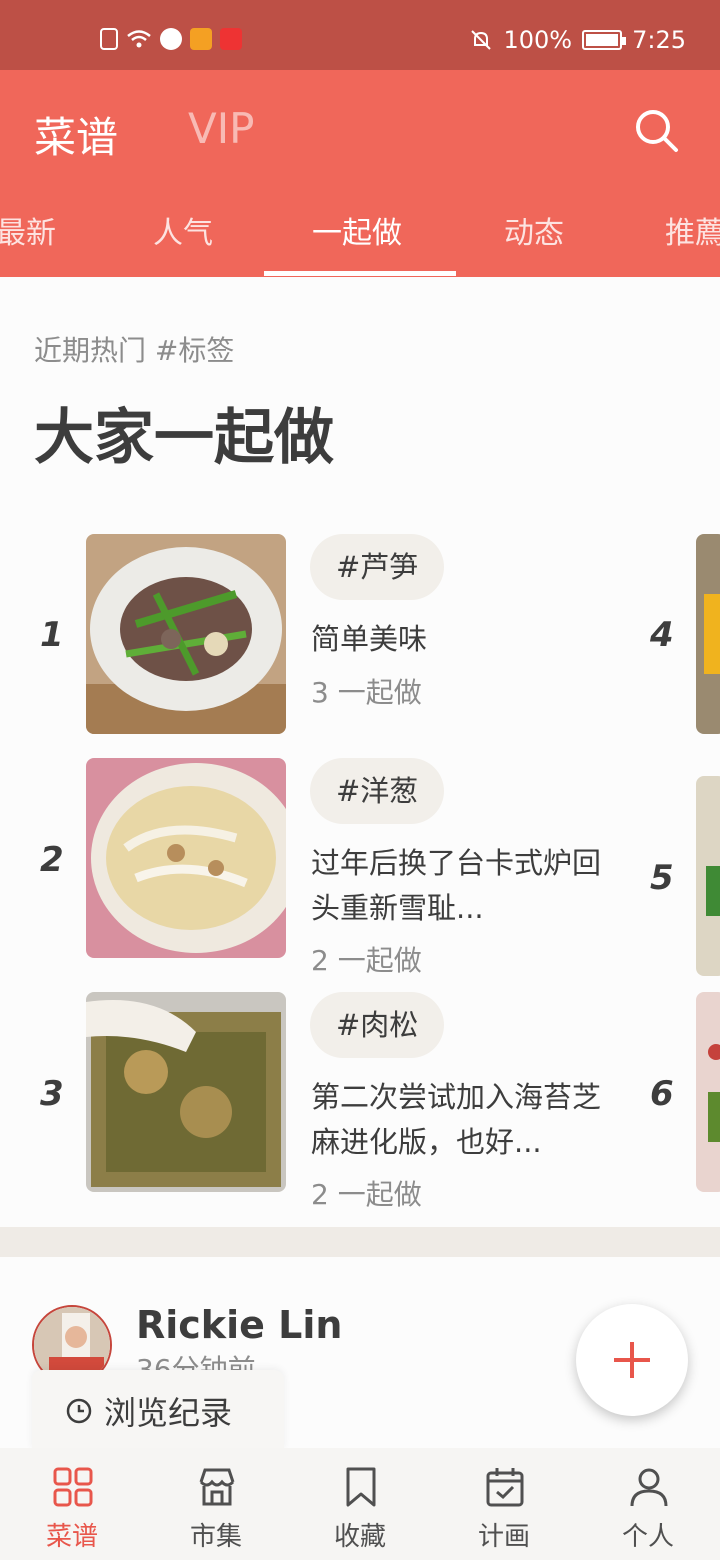 Image resolution: width=720 pixels, height=1560 pixels. What do you see at coordinates (360, 273) in the screenshot?
I see `tab-indicator` at bounding box center [360, 273].